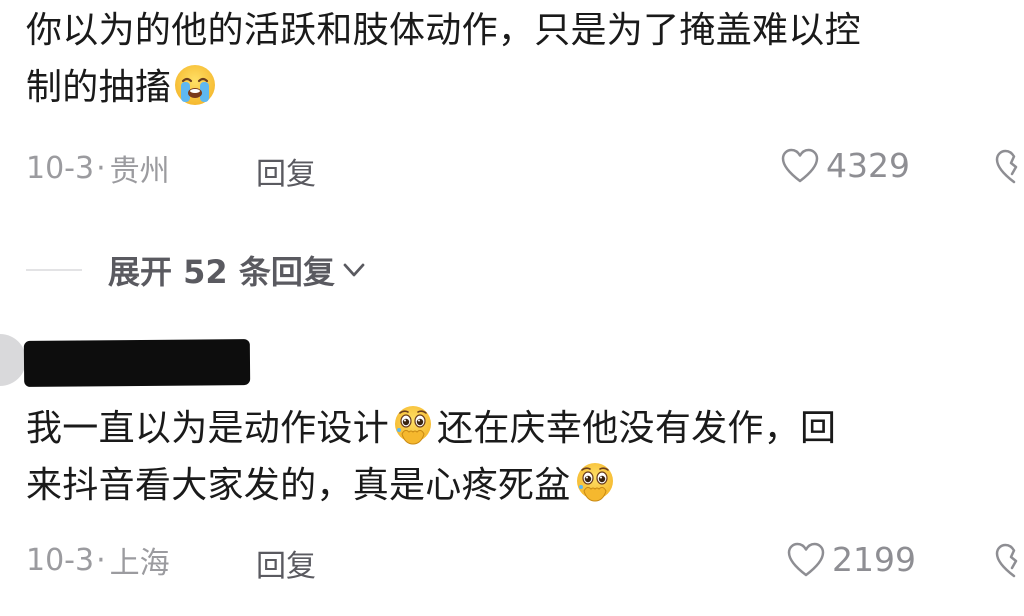 Image resolution: width=1024 pixels, height=616 pixels. Describe the element at coordinates (525, 87) in the screenshot. I see `comment-text-line: 制的抽搐` at that location.